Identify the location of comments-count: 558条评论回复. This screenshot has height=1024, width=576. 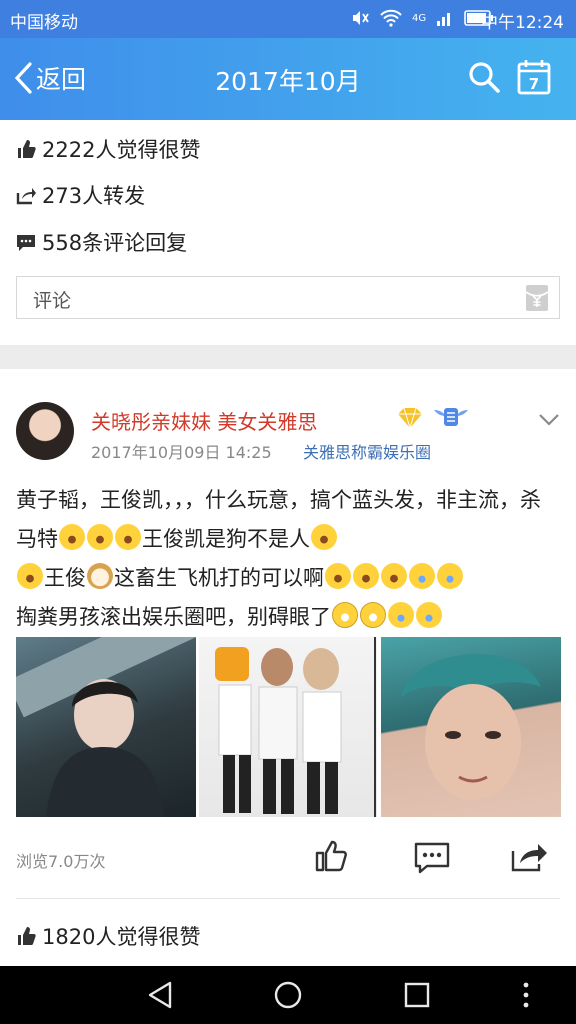
(115, 243).